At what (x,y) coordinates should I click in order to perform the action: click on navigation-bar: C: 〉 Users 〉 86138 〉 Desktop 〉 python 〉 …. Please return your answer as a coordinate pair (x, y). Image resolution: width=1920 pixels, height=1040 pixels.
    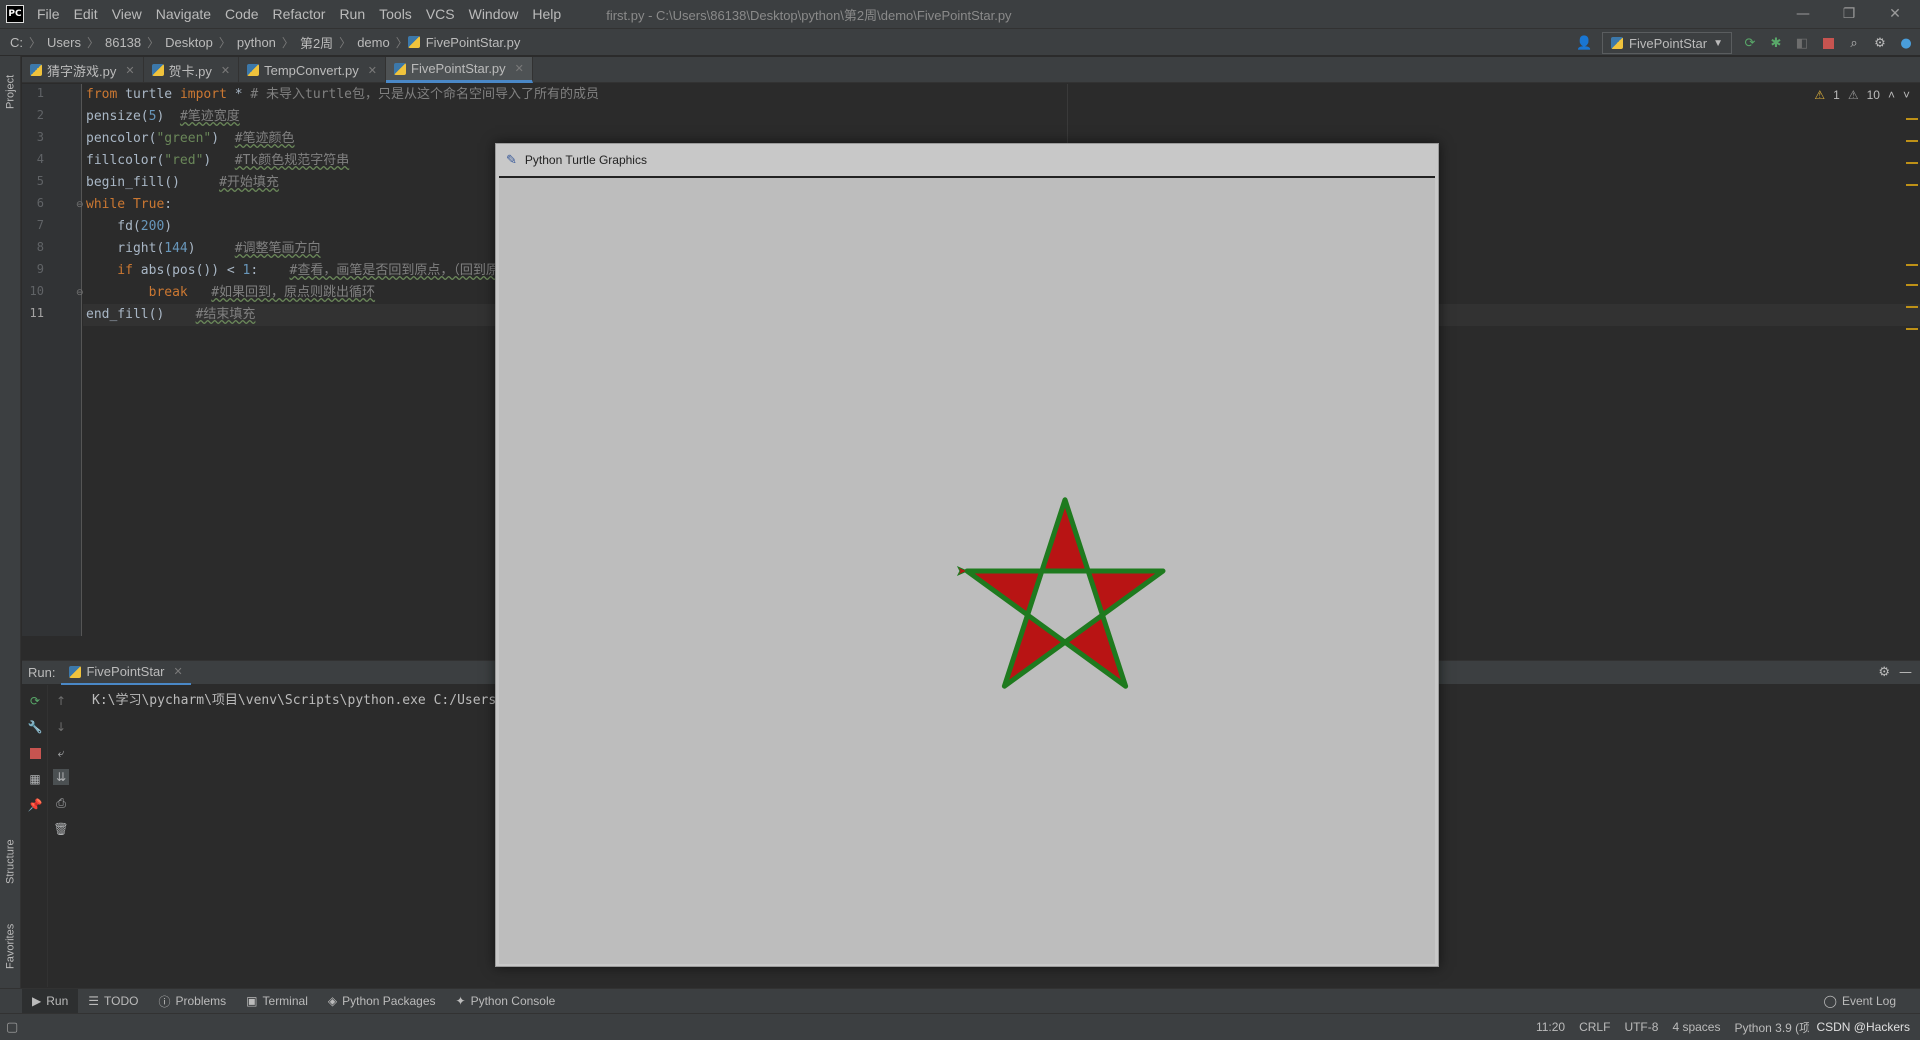
    Looking at the image, I should click on (960, 42).